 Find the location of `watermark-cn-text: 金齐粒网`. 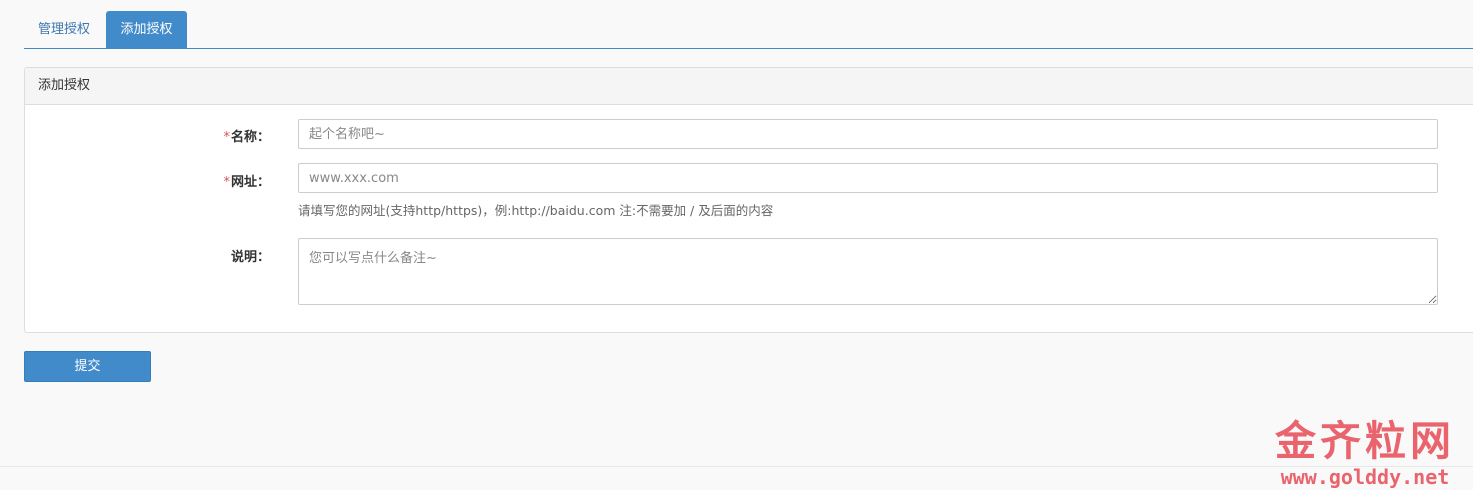

watermark-cn-text: 金齐粒网 is located at coordinates (1365, 441).